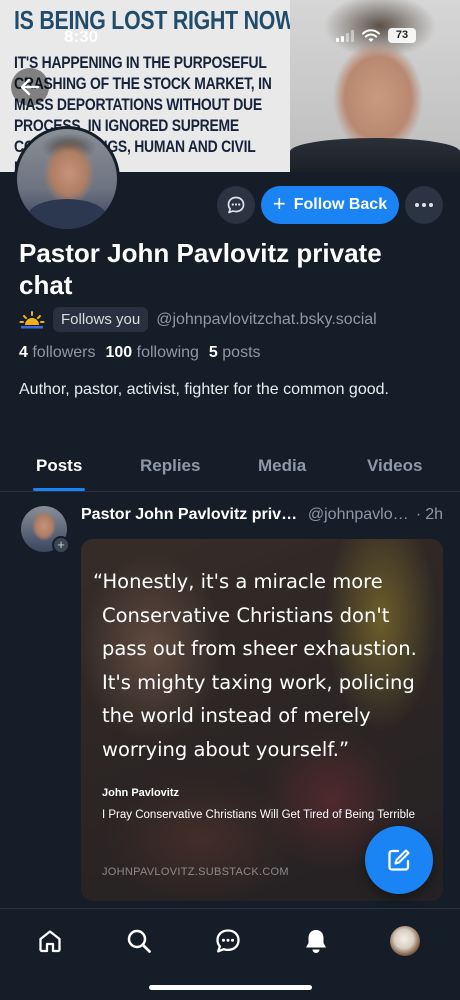 Image resolution: width=460 pixels, height=1000 pixels. What do you see at coordinates (246, 615) in the screenshot?
I see `quote-line: Conservative Christians don't` at bounding box center [246, 615].